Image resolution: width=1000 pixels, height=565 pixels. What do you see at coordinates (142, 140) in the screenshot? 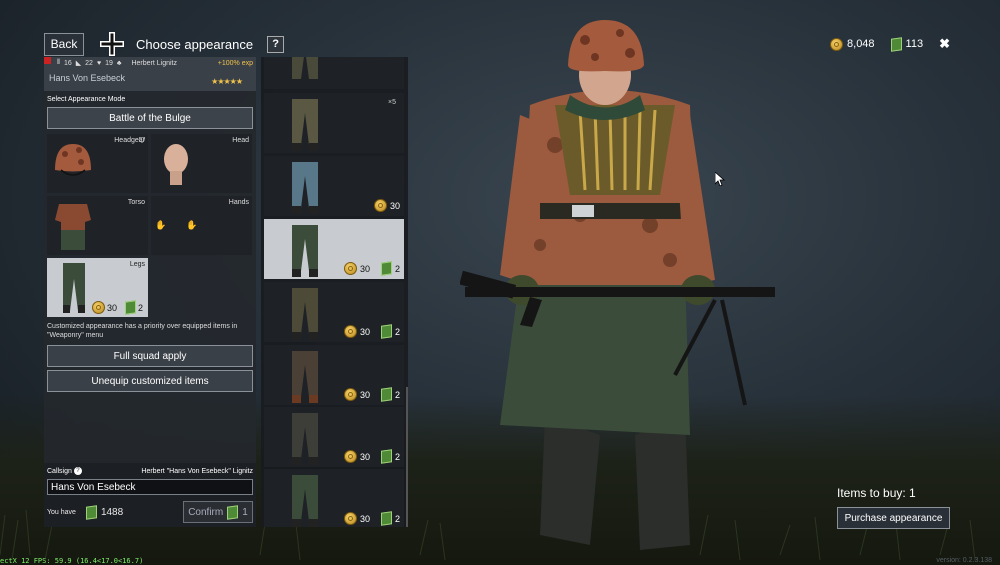
I see `shield-icon: ⛉` at bounding box center [142, 140].